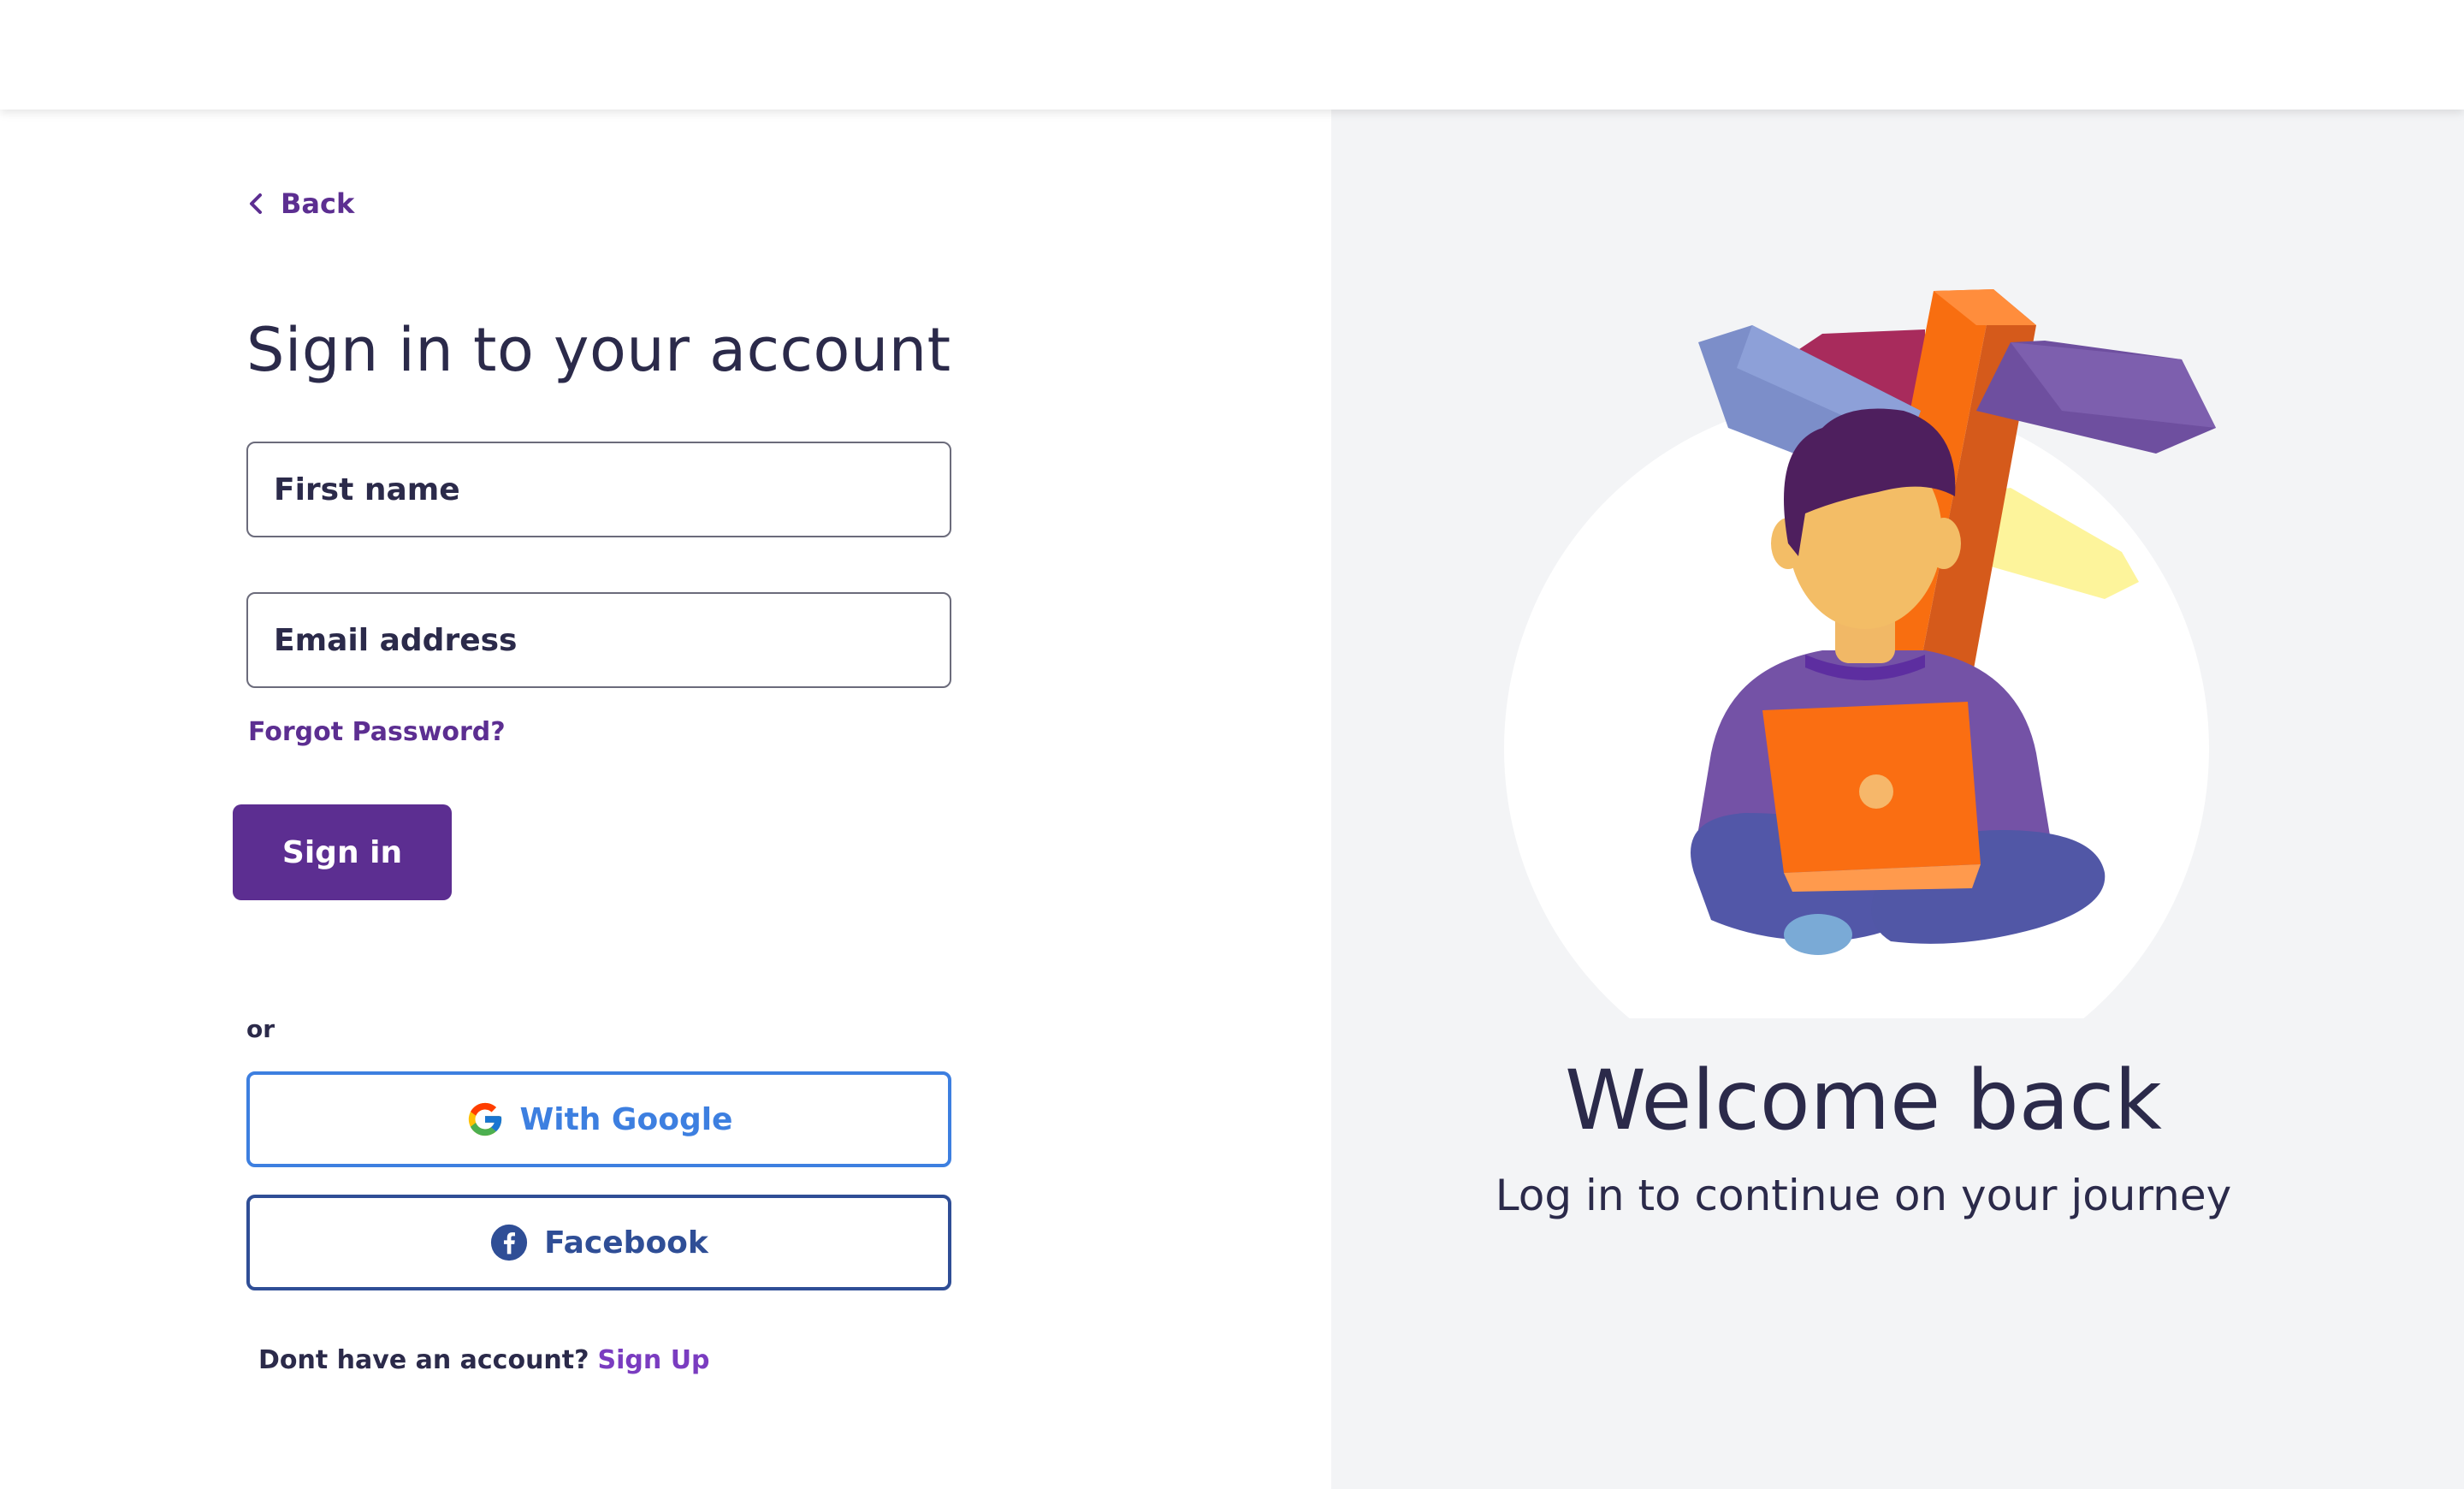 Image resolution: width=2464 pixels, height=1489 pixels. What do you see at coordinates (256, 203) in the screenshot?
I see `chevron-left-icon` at bounding box center [256, 203].